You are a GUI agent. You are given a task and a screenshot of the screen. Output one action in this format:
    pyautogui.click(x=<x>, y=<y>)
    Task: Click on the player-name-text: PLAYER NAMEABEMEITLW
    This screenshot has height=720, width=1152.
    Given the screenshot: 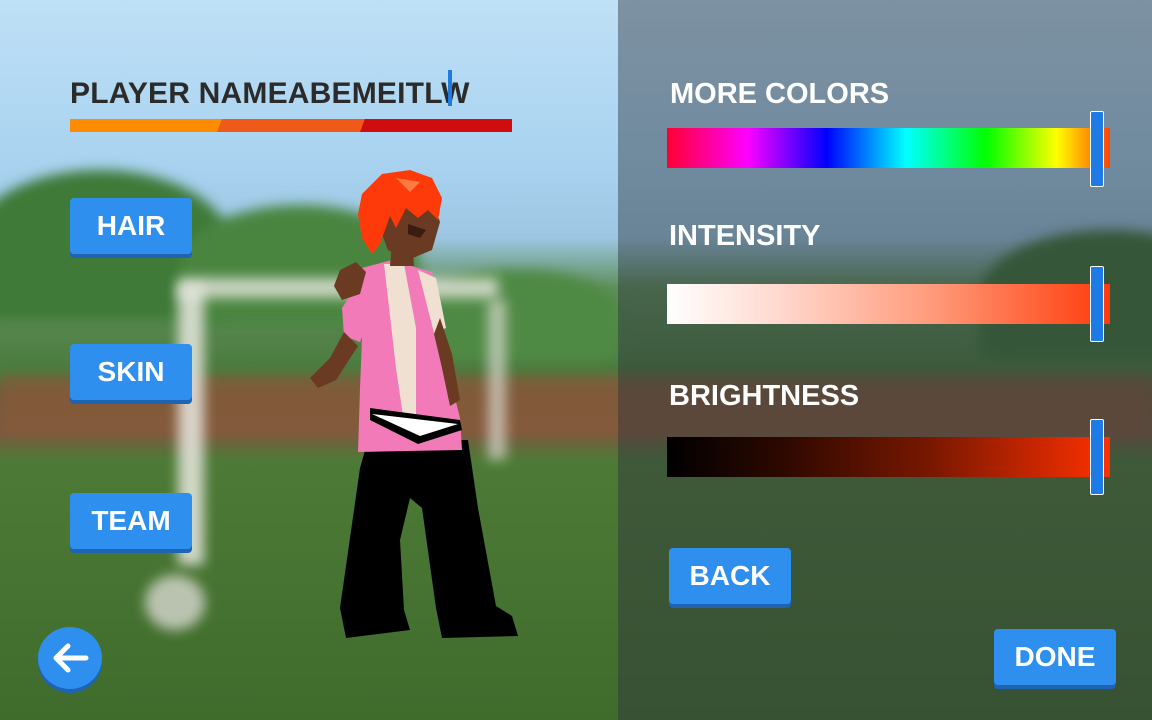 What is the action you would take?
    pyautogui.click(x=270, y=93)
    